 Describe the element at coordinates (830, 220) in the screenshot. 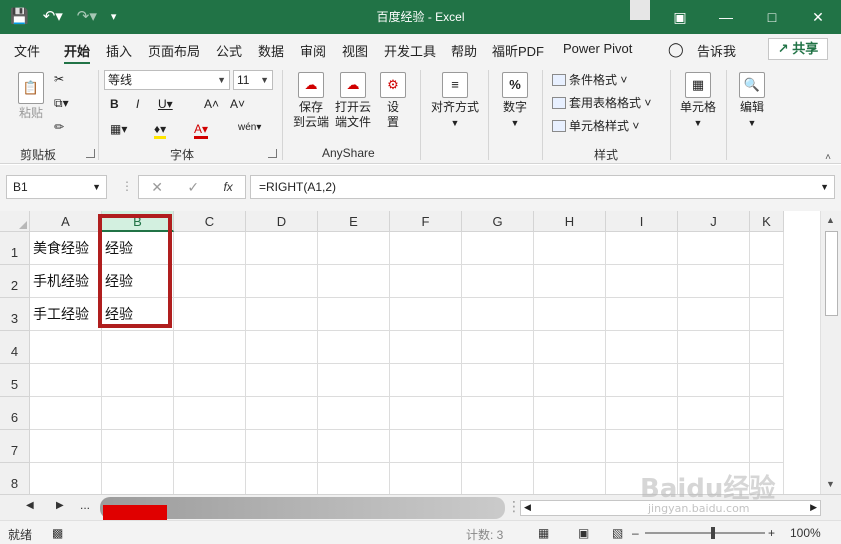

I see `scroll-up-icon: ▲` at that location.